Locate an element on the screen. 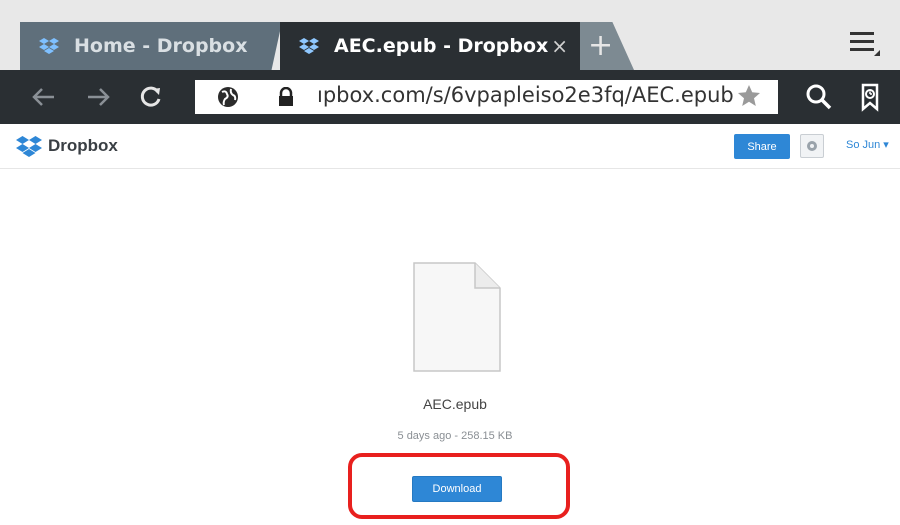 This screenshot has width=900, height=525. bookmark-icon is located at coordinates (870, 97).